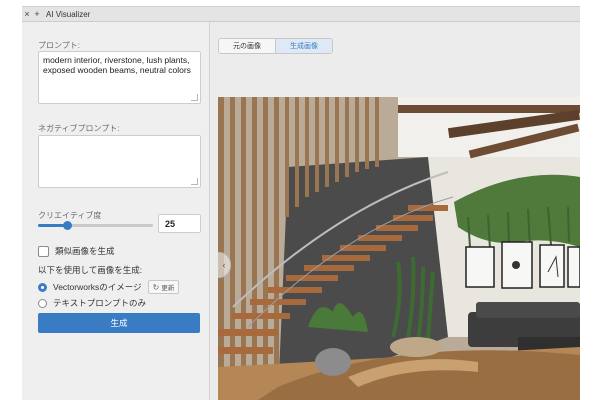 The height and width of the screenshot is (400, 595). What do you see at coordinates (119, 323) in the screenshot?
I see `generate-button: 生成` at bounding box center [119, 323].